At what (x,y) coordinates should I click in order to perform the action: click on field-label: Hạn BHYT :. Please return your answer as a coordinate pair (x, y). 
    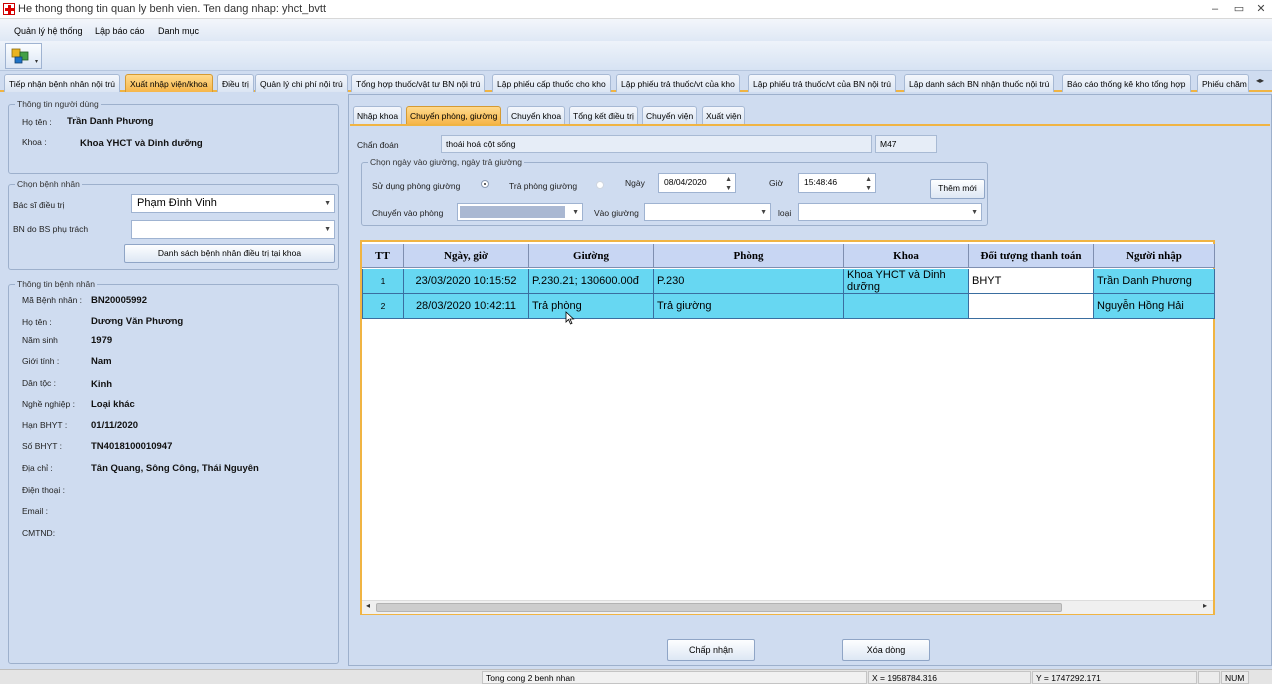
    Looking at the image, I should click on (45, 425).